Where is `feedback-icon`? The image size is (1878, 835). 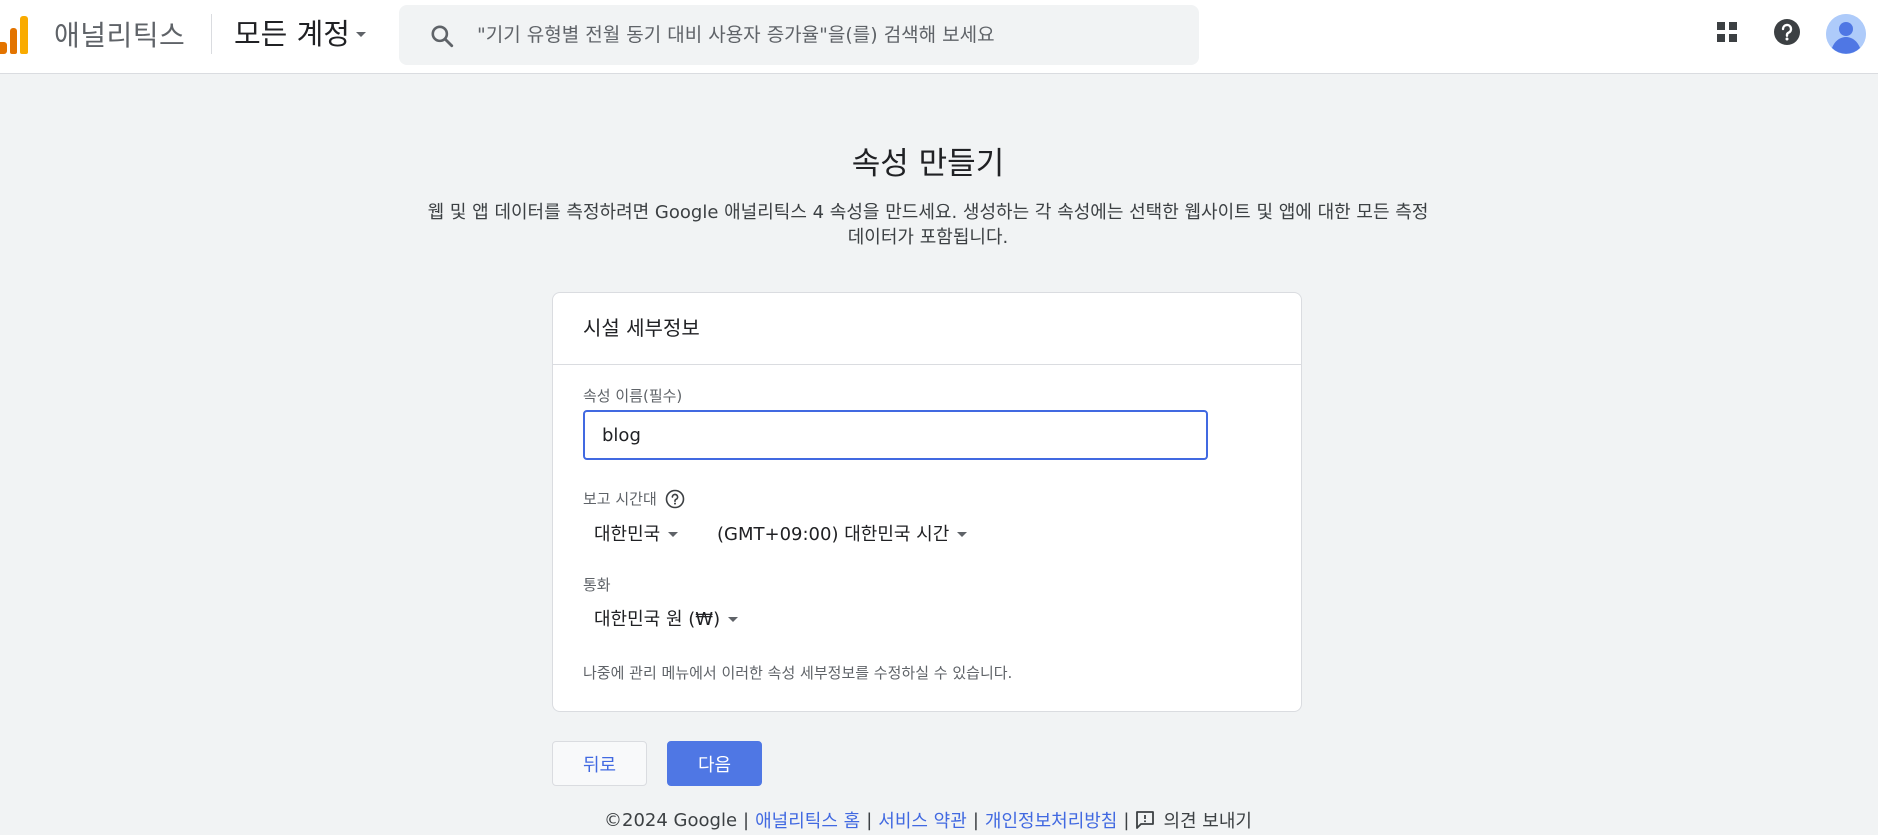 feedback-icon is located at coordinates (1145, 820).